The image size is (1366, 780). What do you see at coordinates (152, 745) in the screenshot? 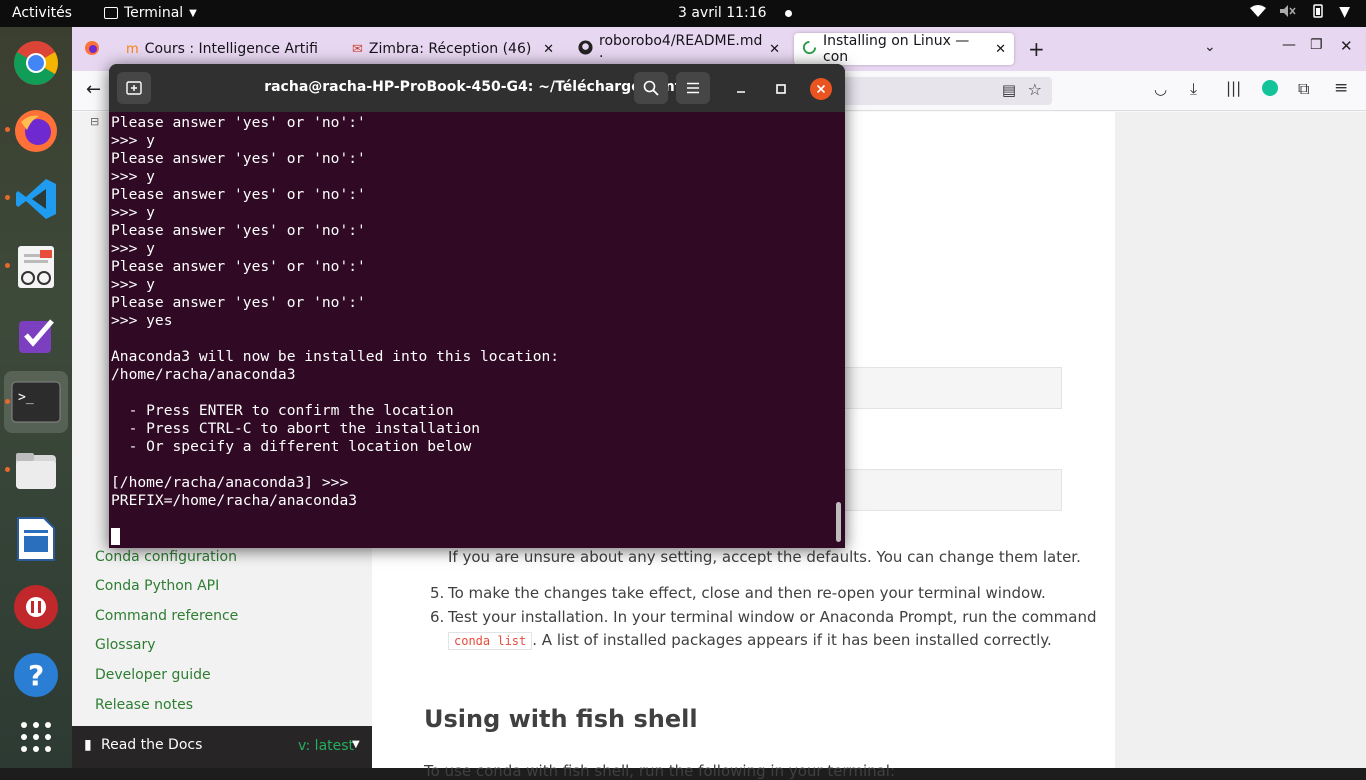
I see `rtd-label: Read the Docs` at bounding box center [152, 745].